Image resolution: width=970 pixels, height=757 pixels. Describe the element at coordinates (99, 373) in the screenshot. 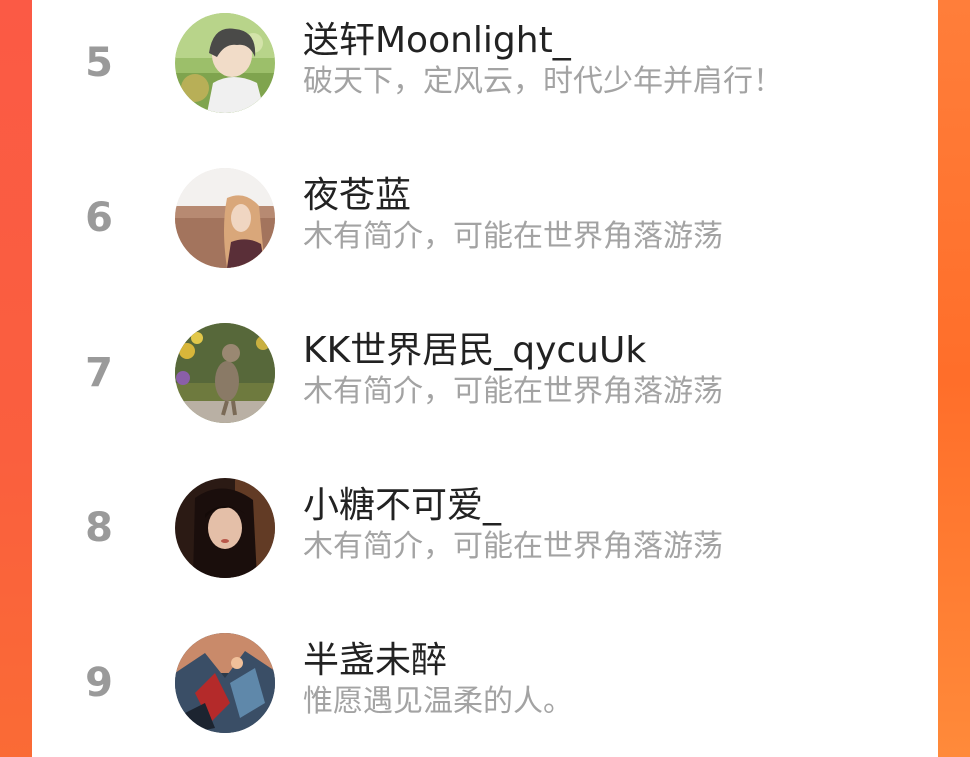

I see `rank-number: 7` at that location.